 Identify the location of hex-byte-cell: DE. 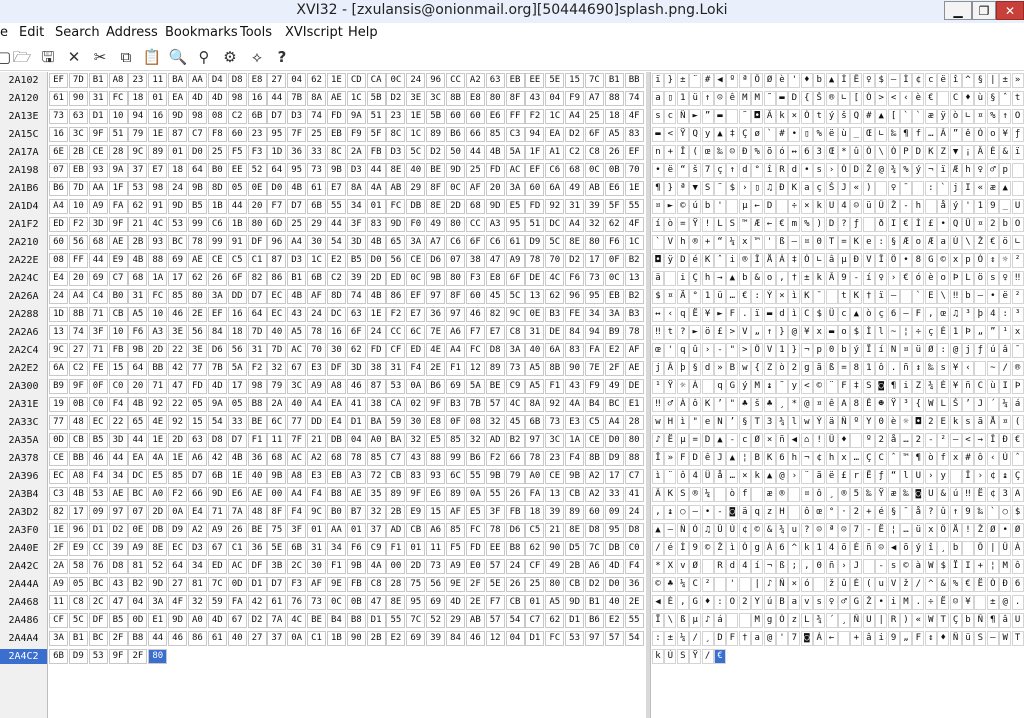
(535, 278).